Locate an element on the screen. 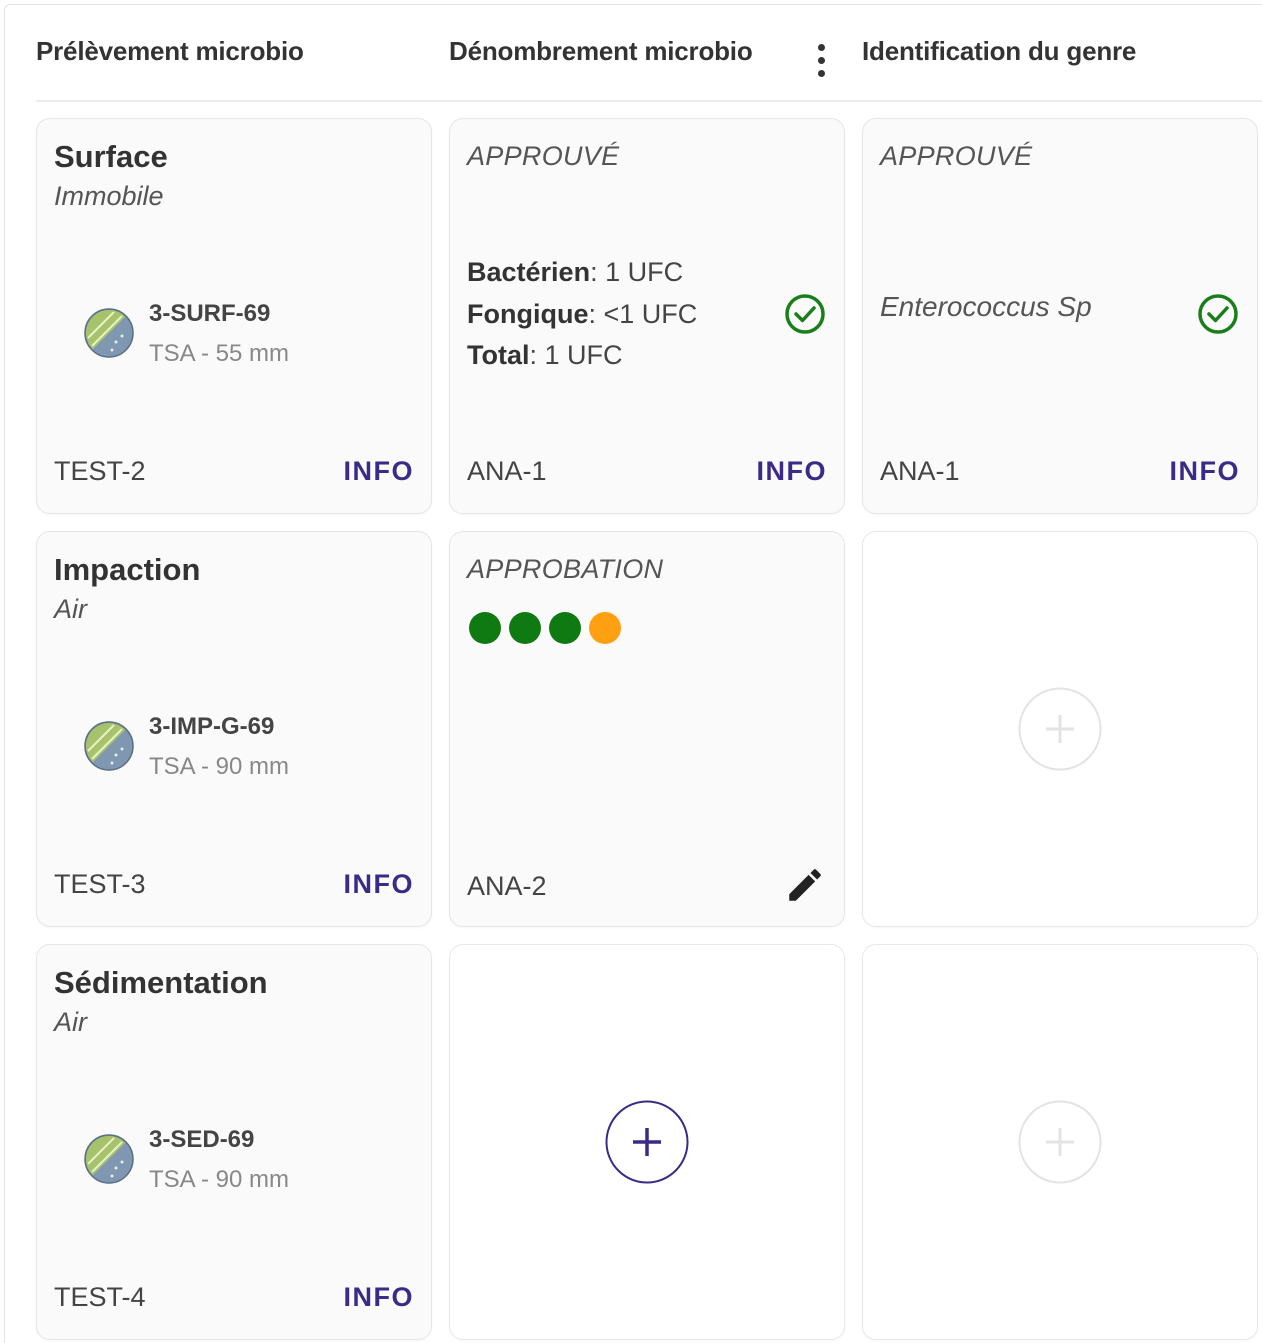  add-analysis-button is located at coordinates (647, 1142).